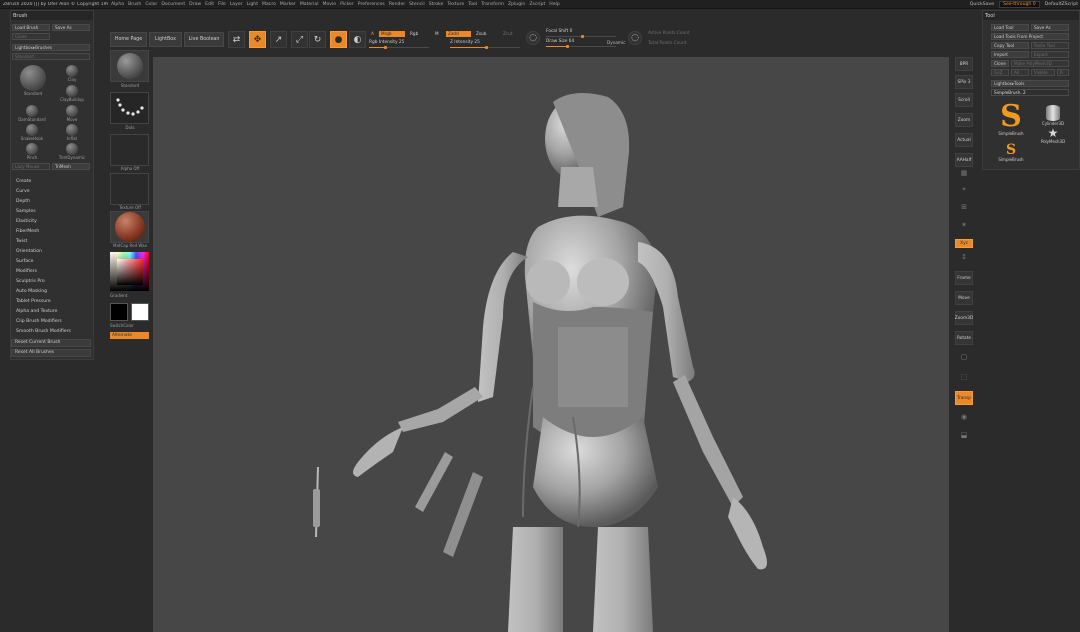 Image resolution: width=1080 pixels, height=632 pixels. I want to click on import-button: Import, so click(1010, 54).